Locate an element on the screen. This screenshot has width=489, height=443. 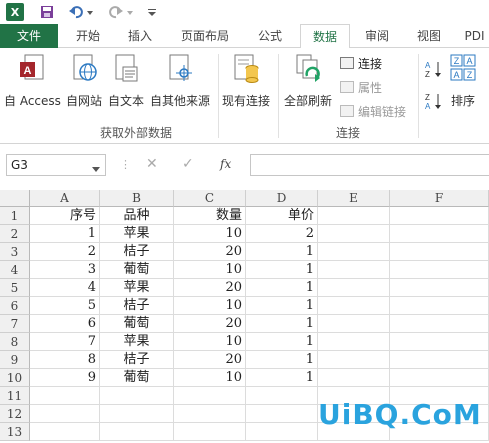
customize-qat-icon is located at coordinates (152, 12).